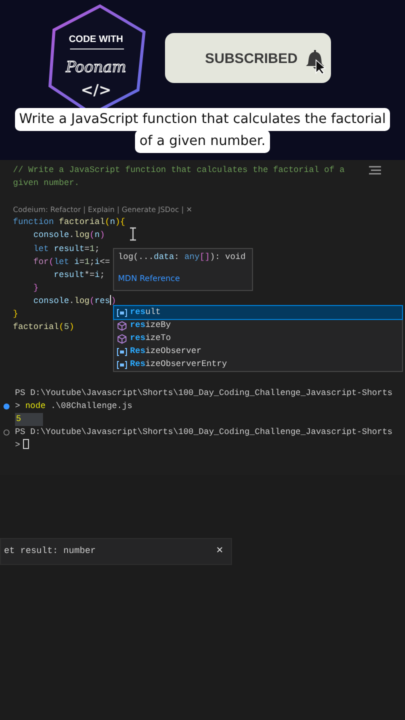 The height and width of the screenshot is (720, 405). What do you see at coordinates (258, 325) in the screenshot?
I see `suggestion-item: resizeBy` at bounding box center [258, 325].